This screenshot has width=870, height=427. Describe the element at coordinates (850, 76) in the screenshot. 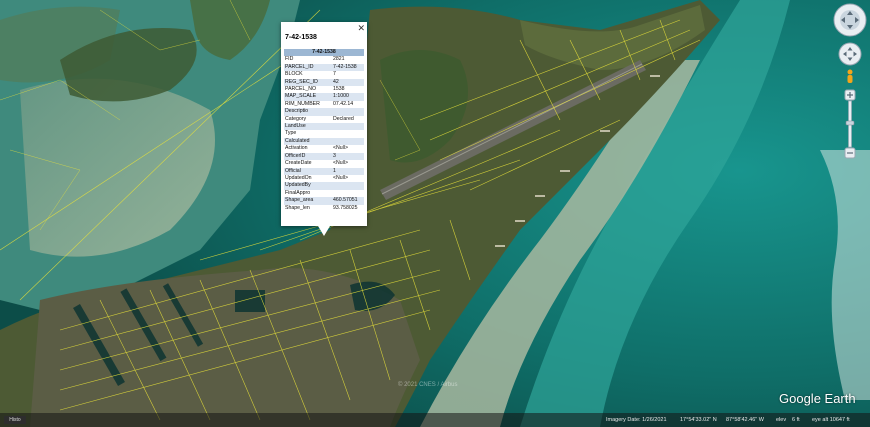

I see `pegman-icon` at that location.